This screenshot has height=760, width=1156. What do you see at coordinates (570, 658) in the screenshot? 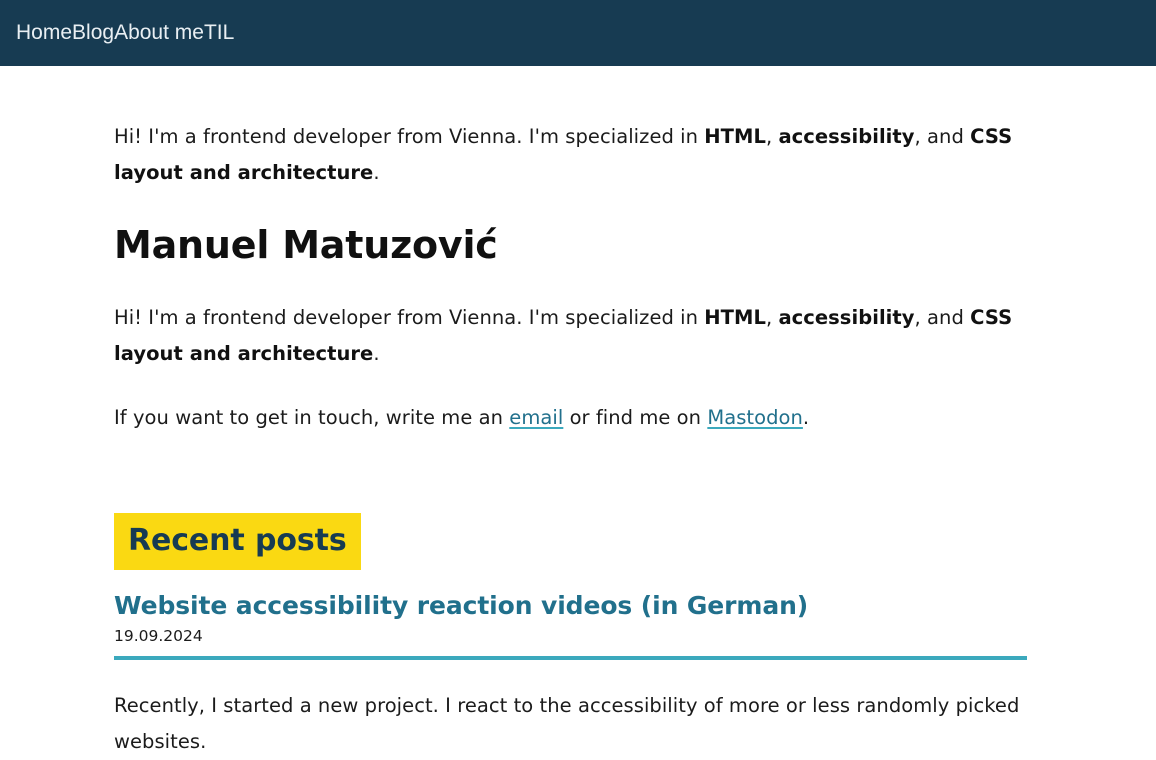
I see `post-divider` at bounding box center [570, 658].